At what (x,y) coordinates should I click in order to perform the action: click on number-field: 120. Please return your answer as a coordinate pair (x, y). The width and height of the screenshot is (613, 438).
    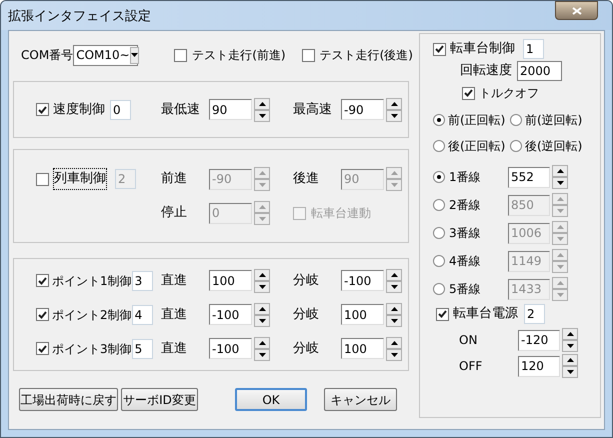
    Looking at the image, I should click on (539, 366).